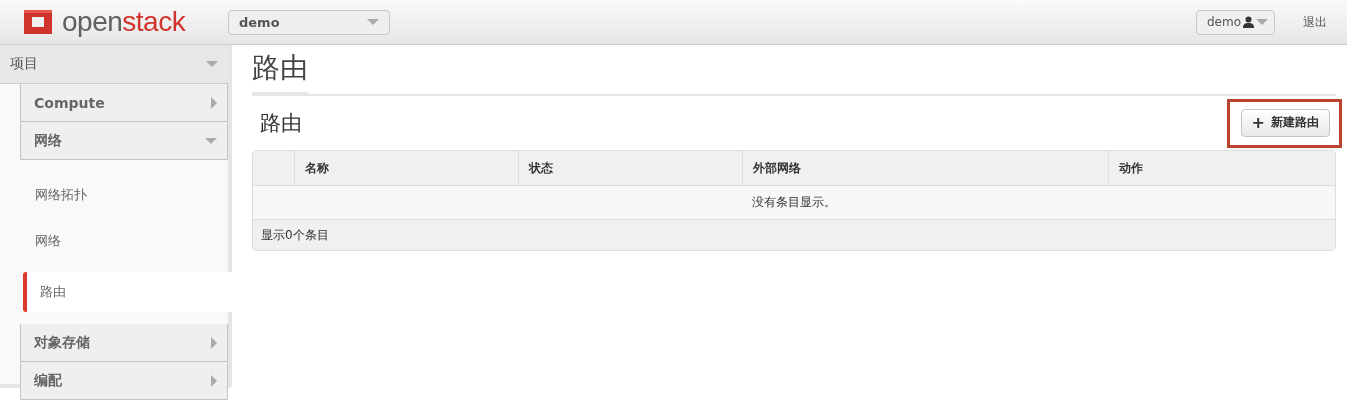 Image resolution: width=1347 pixels, height=400 pixels. Describe the element at coordinates (124, 343) in the screenshot. I see `sidebar-panel: 对象存储` at that location.